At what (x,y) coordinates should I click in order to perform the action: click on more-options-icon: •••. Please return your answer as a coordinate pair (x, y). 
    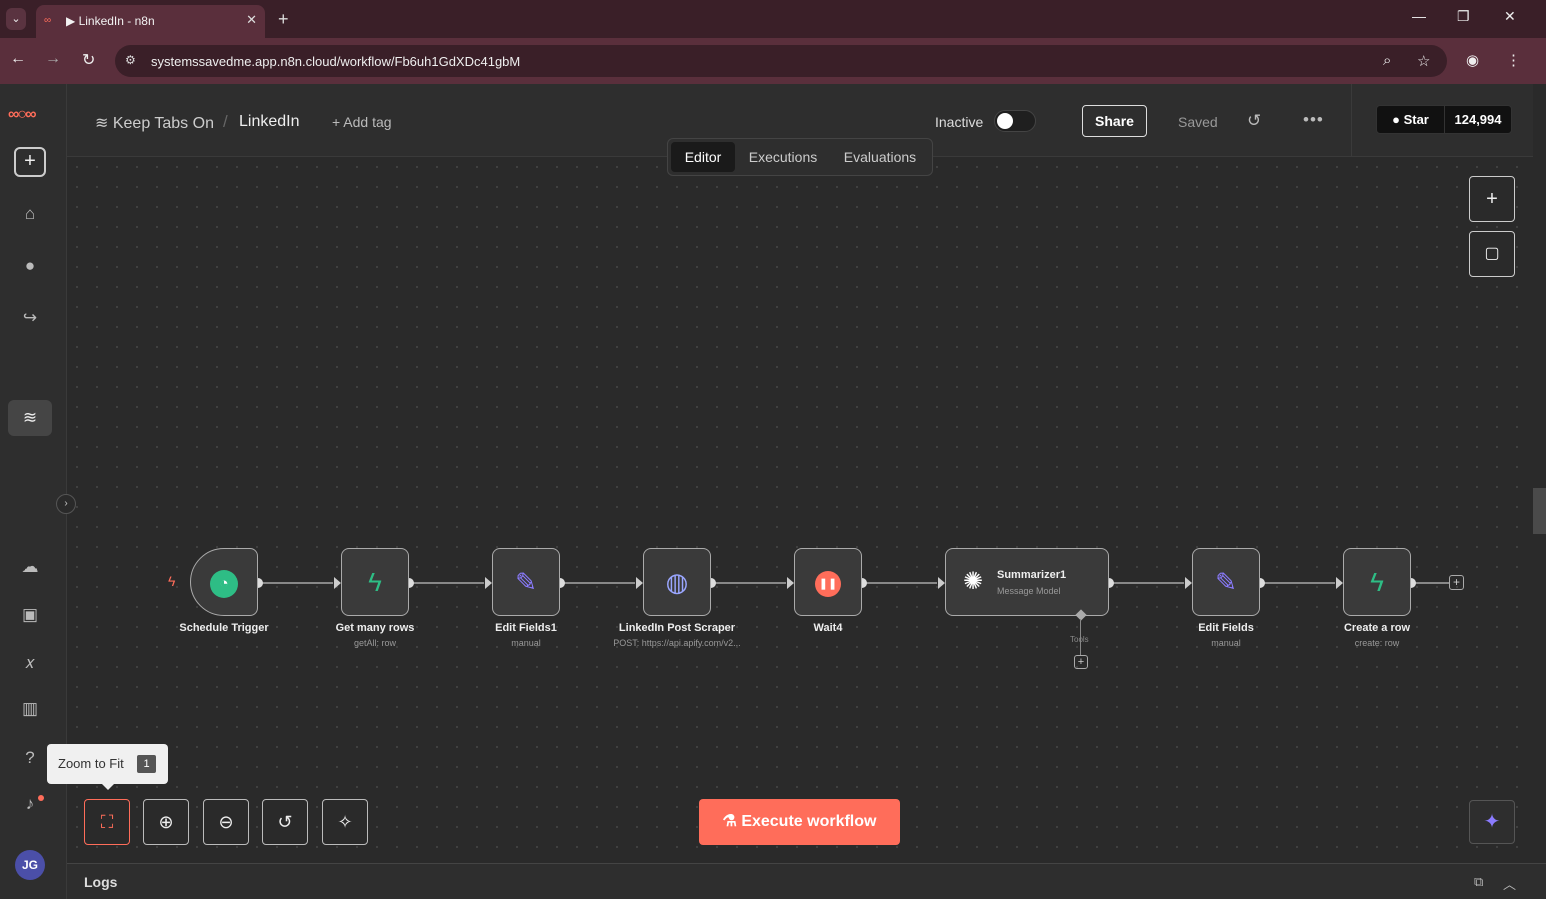
    Looking at the image, I should click on (1313, 120).